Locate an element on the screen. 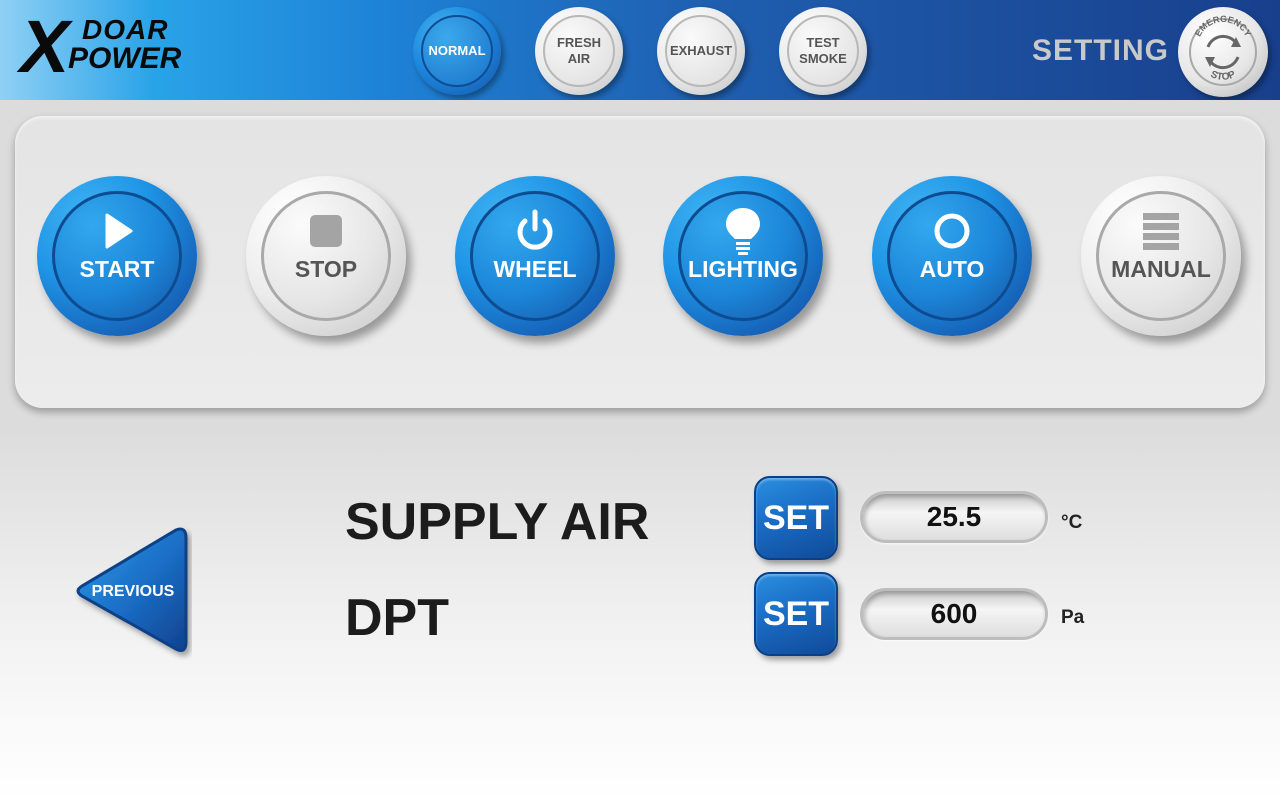 The image size is (1280, 800). mode-fresh-air-label: FRESH AIR is located at coordinates (579, 50).